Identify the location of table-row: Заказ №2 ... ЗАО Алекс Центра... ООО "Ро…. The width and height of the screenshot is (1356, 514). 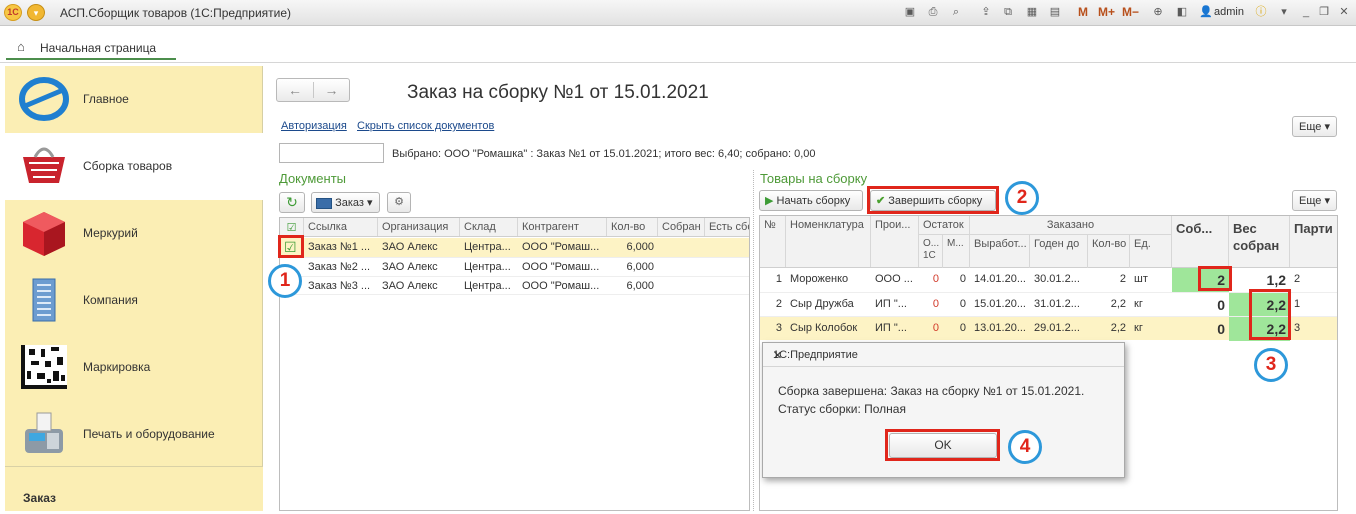
(514, 266).